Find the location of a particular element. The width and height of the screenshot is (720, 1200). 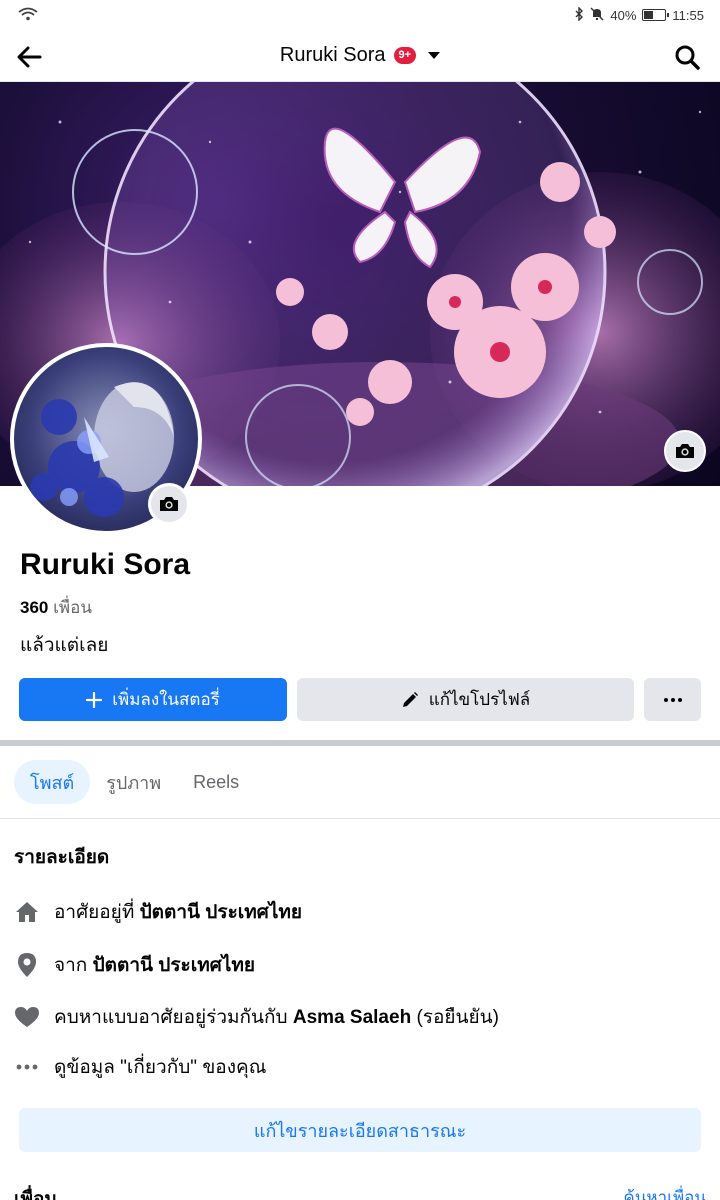

more-icon is located at coordinates (672, 699).